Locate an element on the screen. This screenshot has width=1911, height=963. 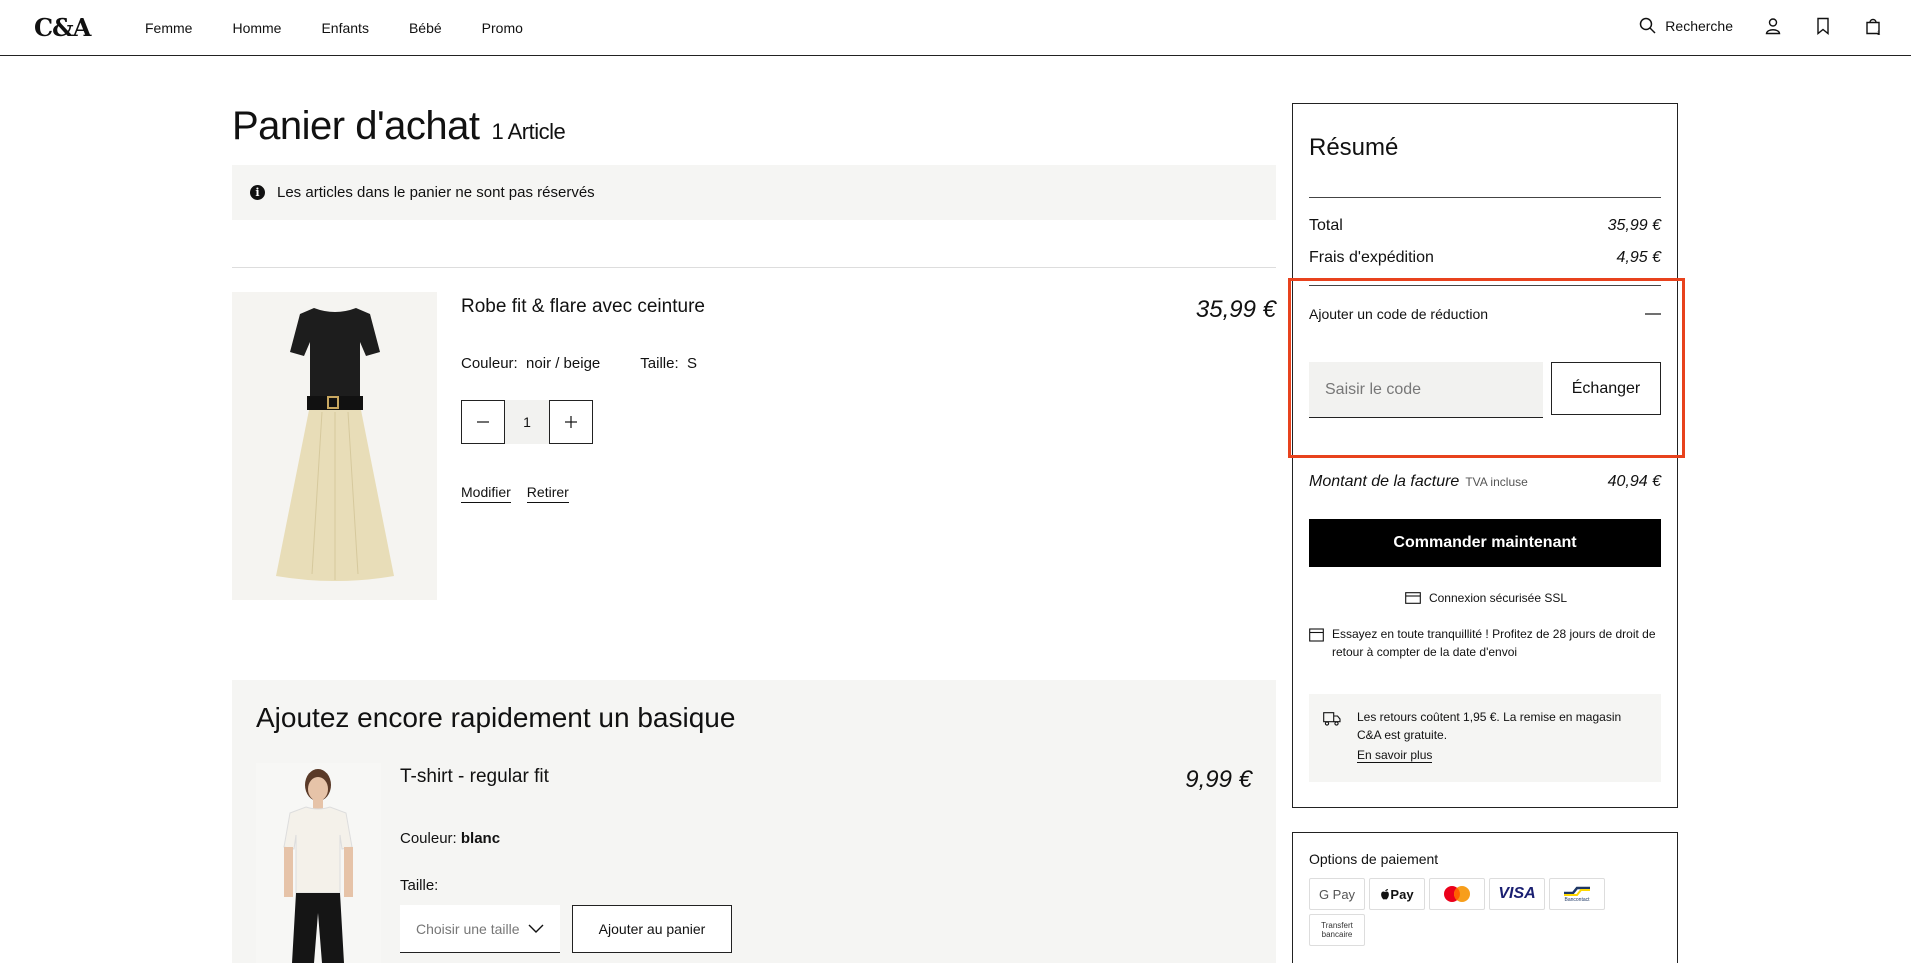
total-label: Total is located at coordinates (1326, 225).